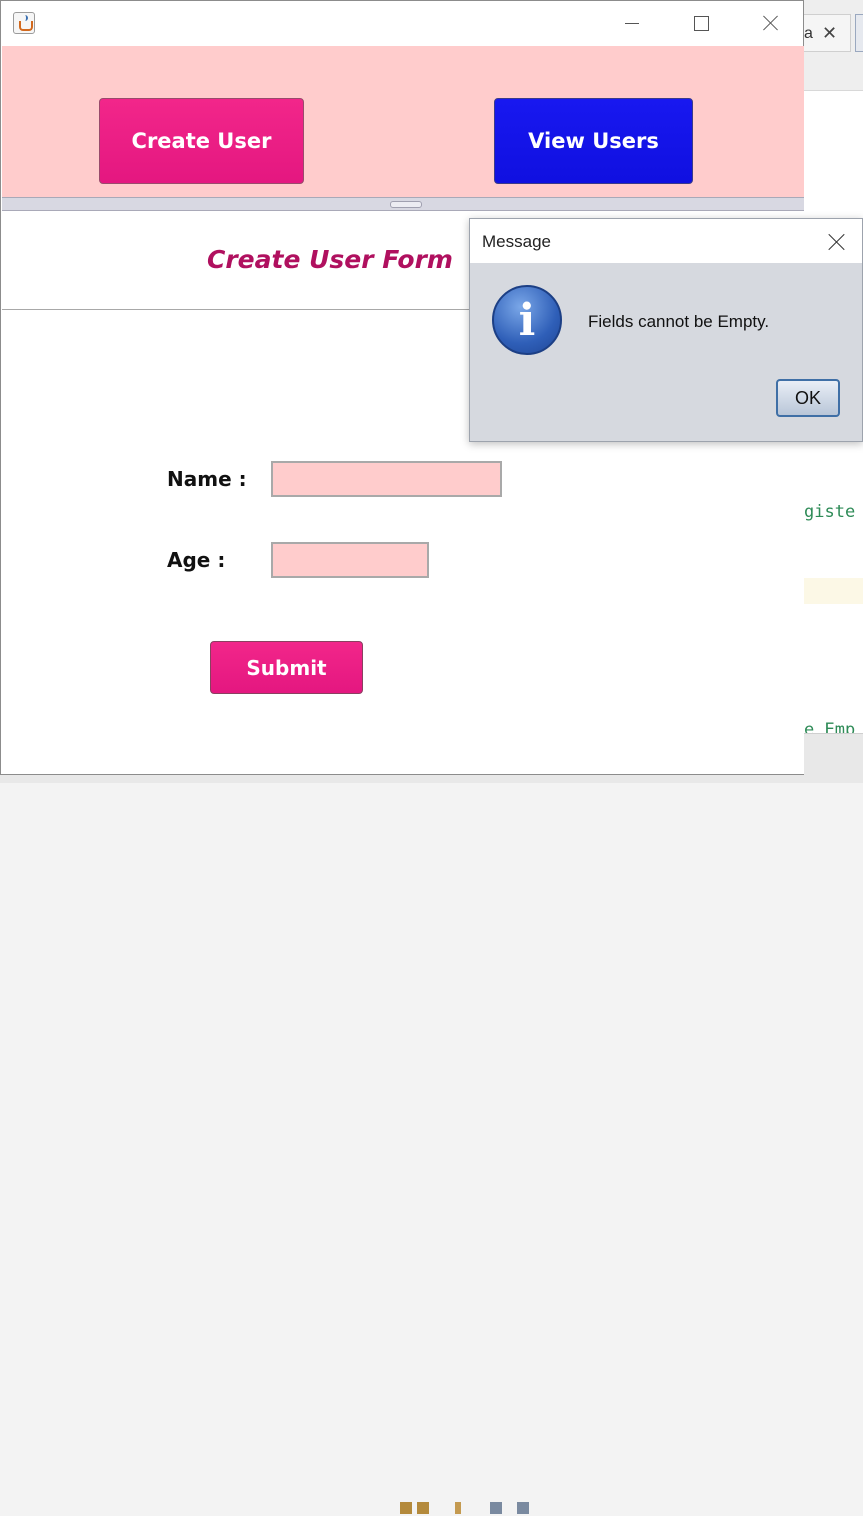 The height and width of the screenshot is (1516, 863). Describe the element at coordinates (386, 479) in the screenshot. I see `name-field` at that location.